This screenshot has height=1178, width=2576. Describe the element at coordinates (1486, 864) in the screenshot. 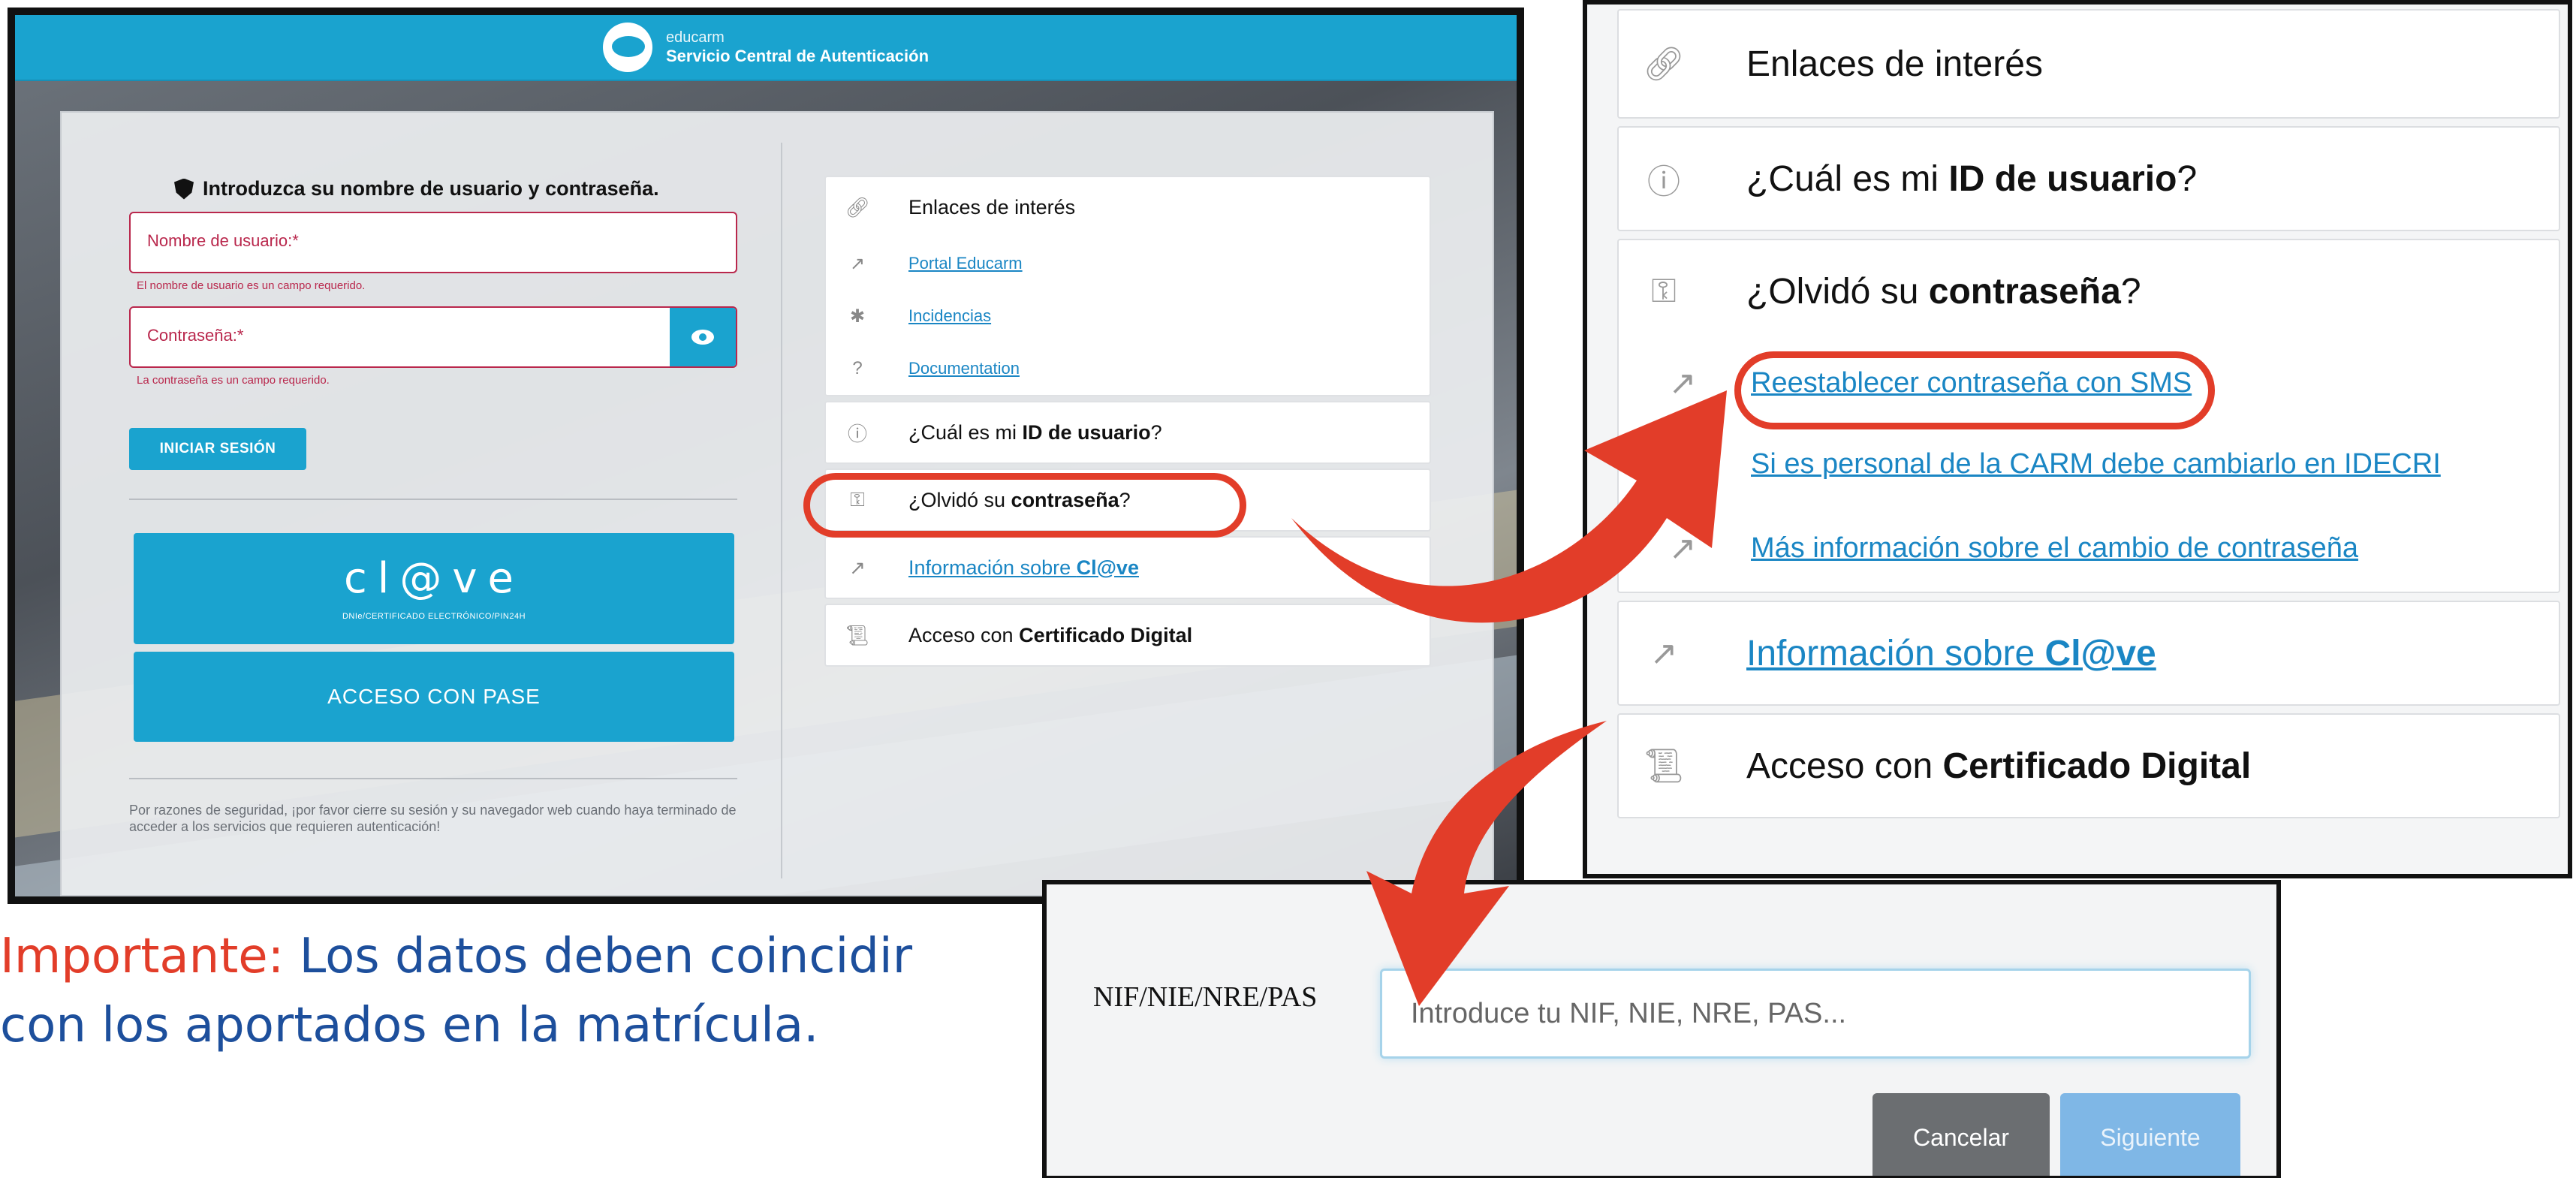

I see `arrow-to-nif-form-icon` at that location.